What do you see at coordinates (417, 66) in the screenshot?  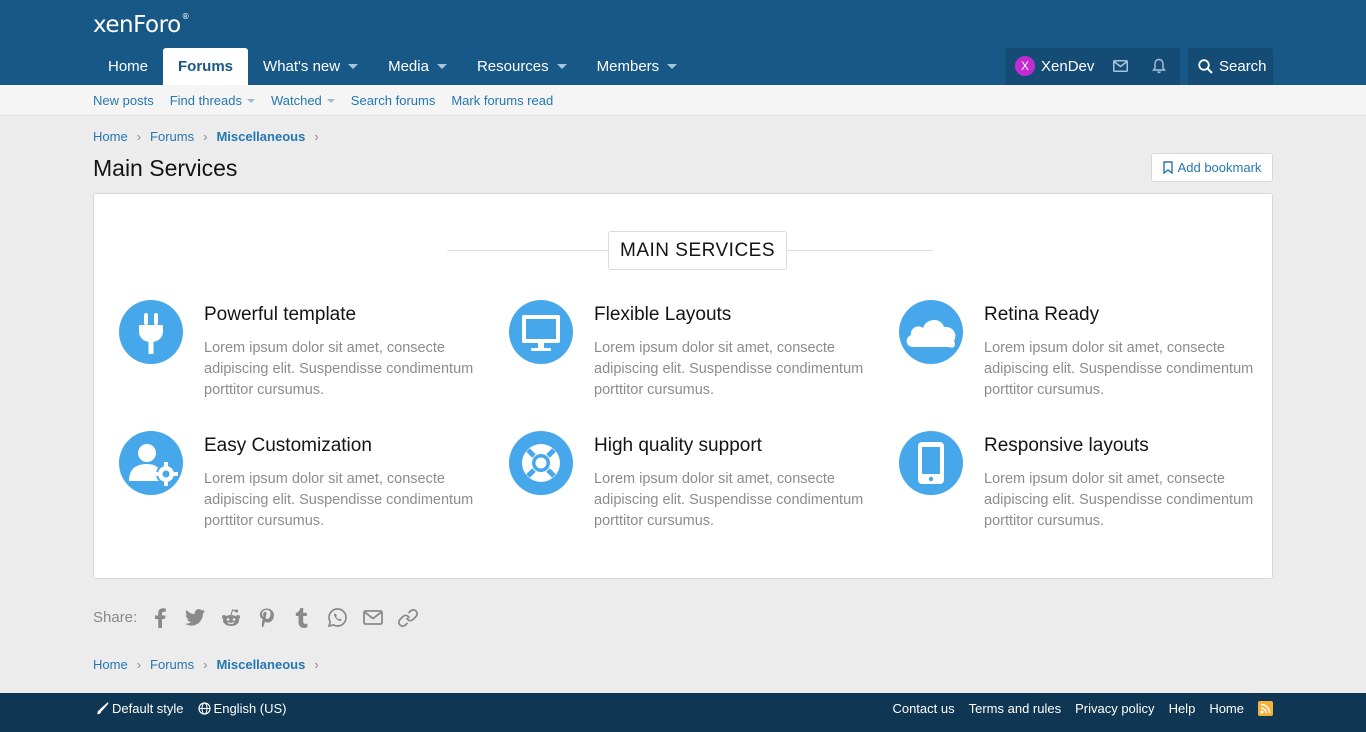 I see `tab-media: Media` at bounding box center [417, 66].